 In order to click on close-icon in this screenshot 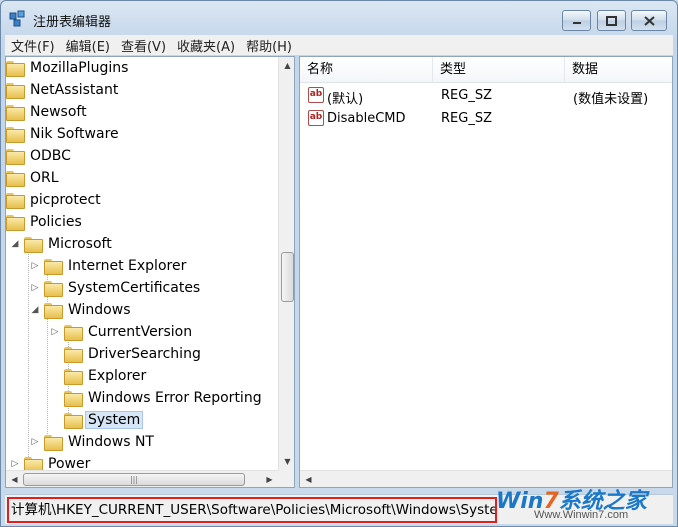, I will do `click(649, 20)`.